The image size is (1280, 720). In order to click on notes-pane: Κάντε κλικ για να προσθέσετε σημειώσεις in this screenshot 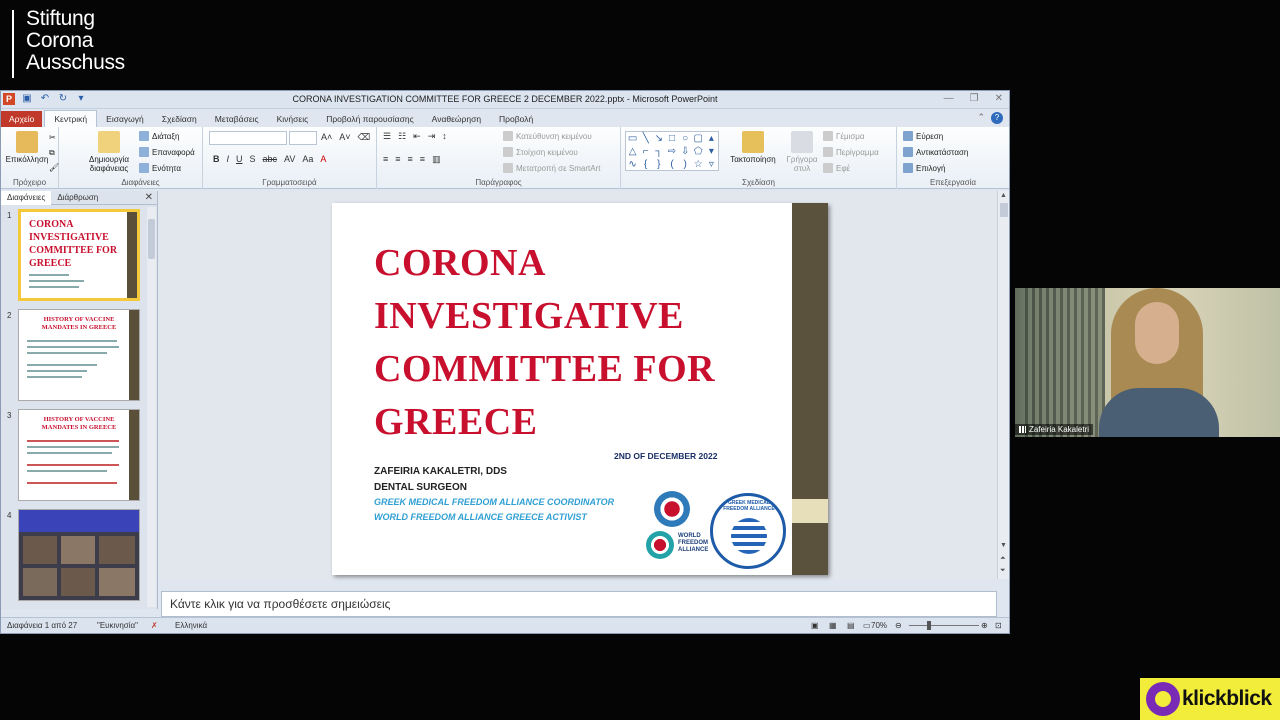, I will do `click(579, 604)`.